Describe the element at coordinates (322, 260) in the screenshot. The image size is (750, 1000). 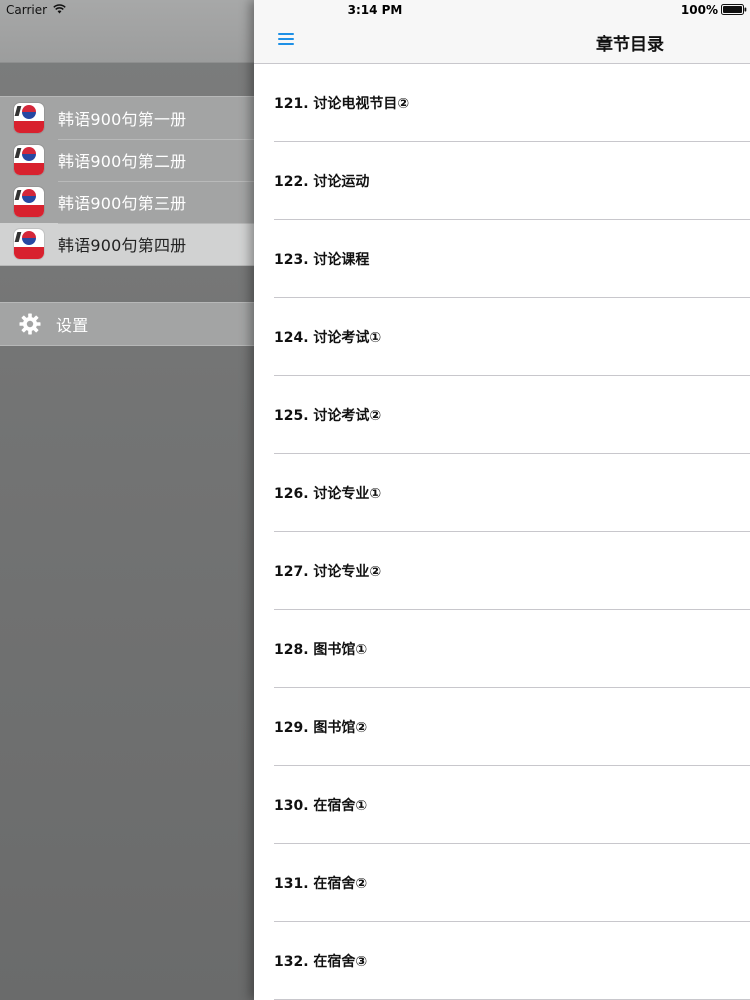
I see `chapter-label: 123. 讨论课程` at that location.